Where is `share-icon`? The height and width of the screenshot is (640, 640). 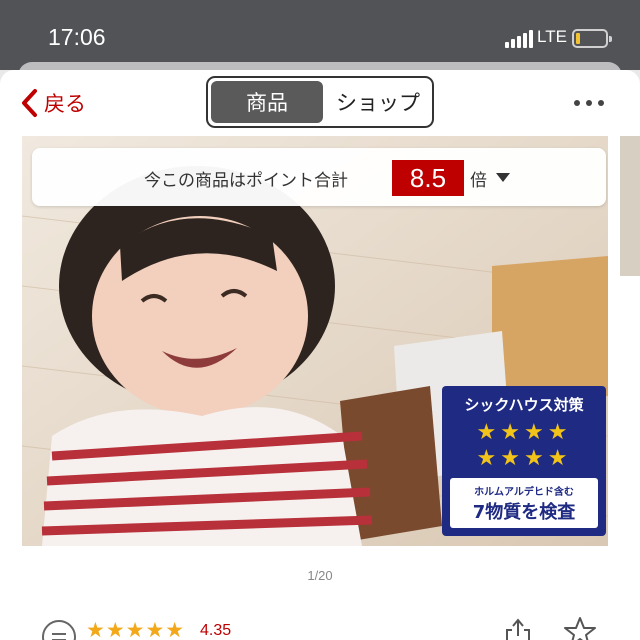 share-icon is located at coordinates (518, 628).